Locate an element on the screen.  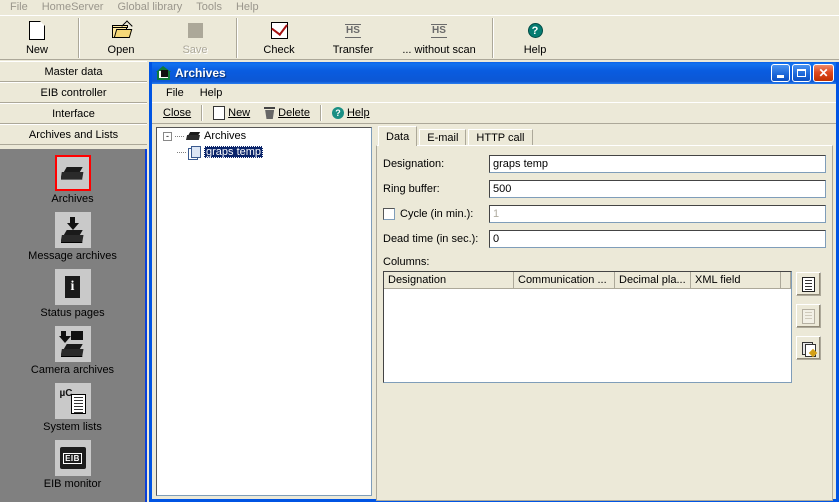
column-header-designation: Designation is located at coordinates (449, 280).